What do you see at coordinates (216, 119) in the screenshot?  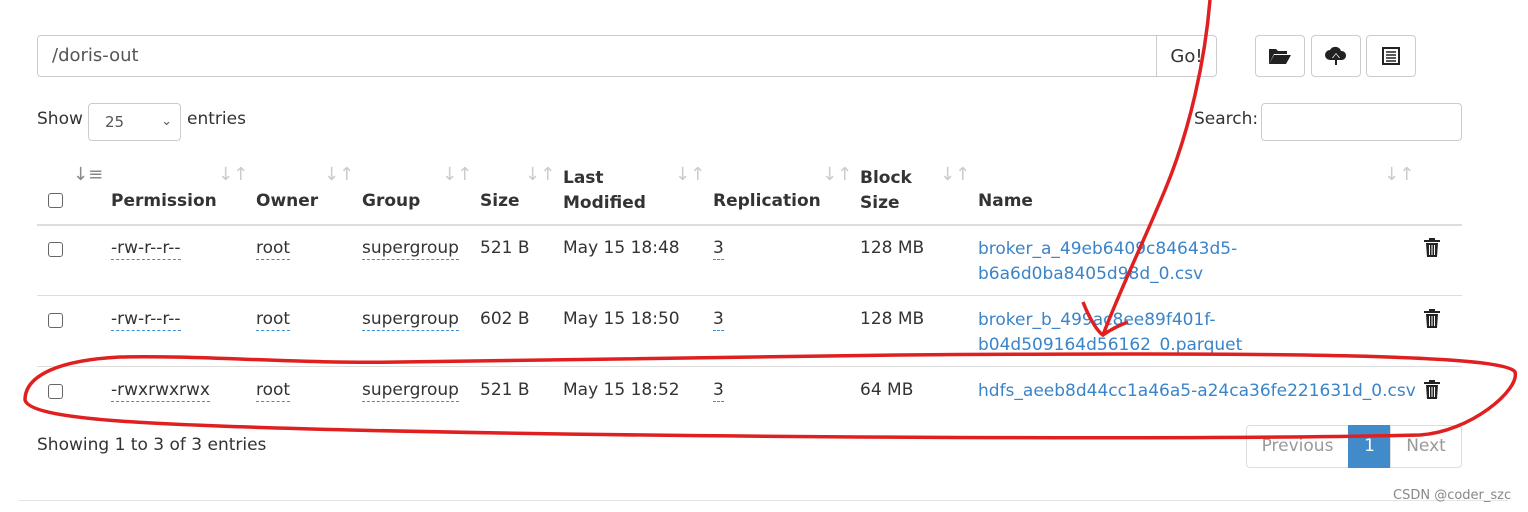 I see `entries-label: entries` at bounding box center [216, 119].